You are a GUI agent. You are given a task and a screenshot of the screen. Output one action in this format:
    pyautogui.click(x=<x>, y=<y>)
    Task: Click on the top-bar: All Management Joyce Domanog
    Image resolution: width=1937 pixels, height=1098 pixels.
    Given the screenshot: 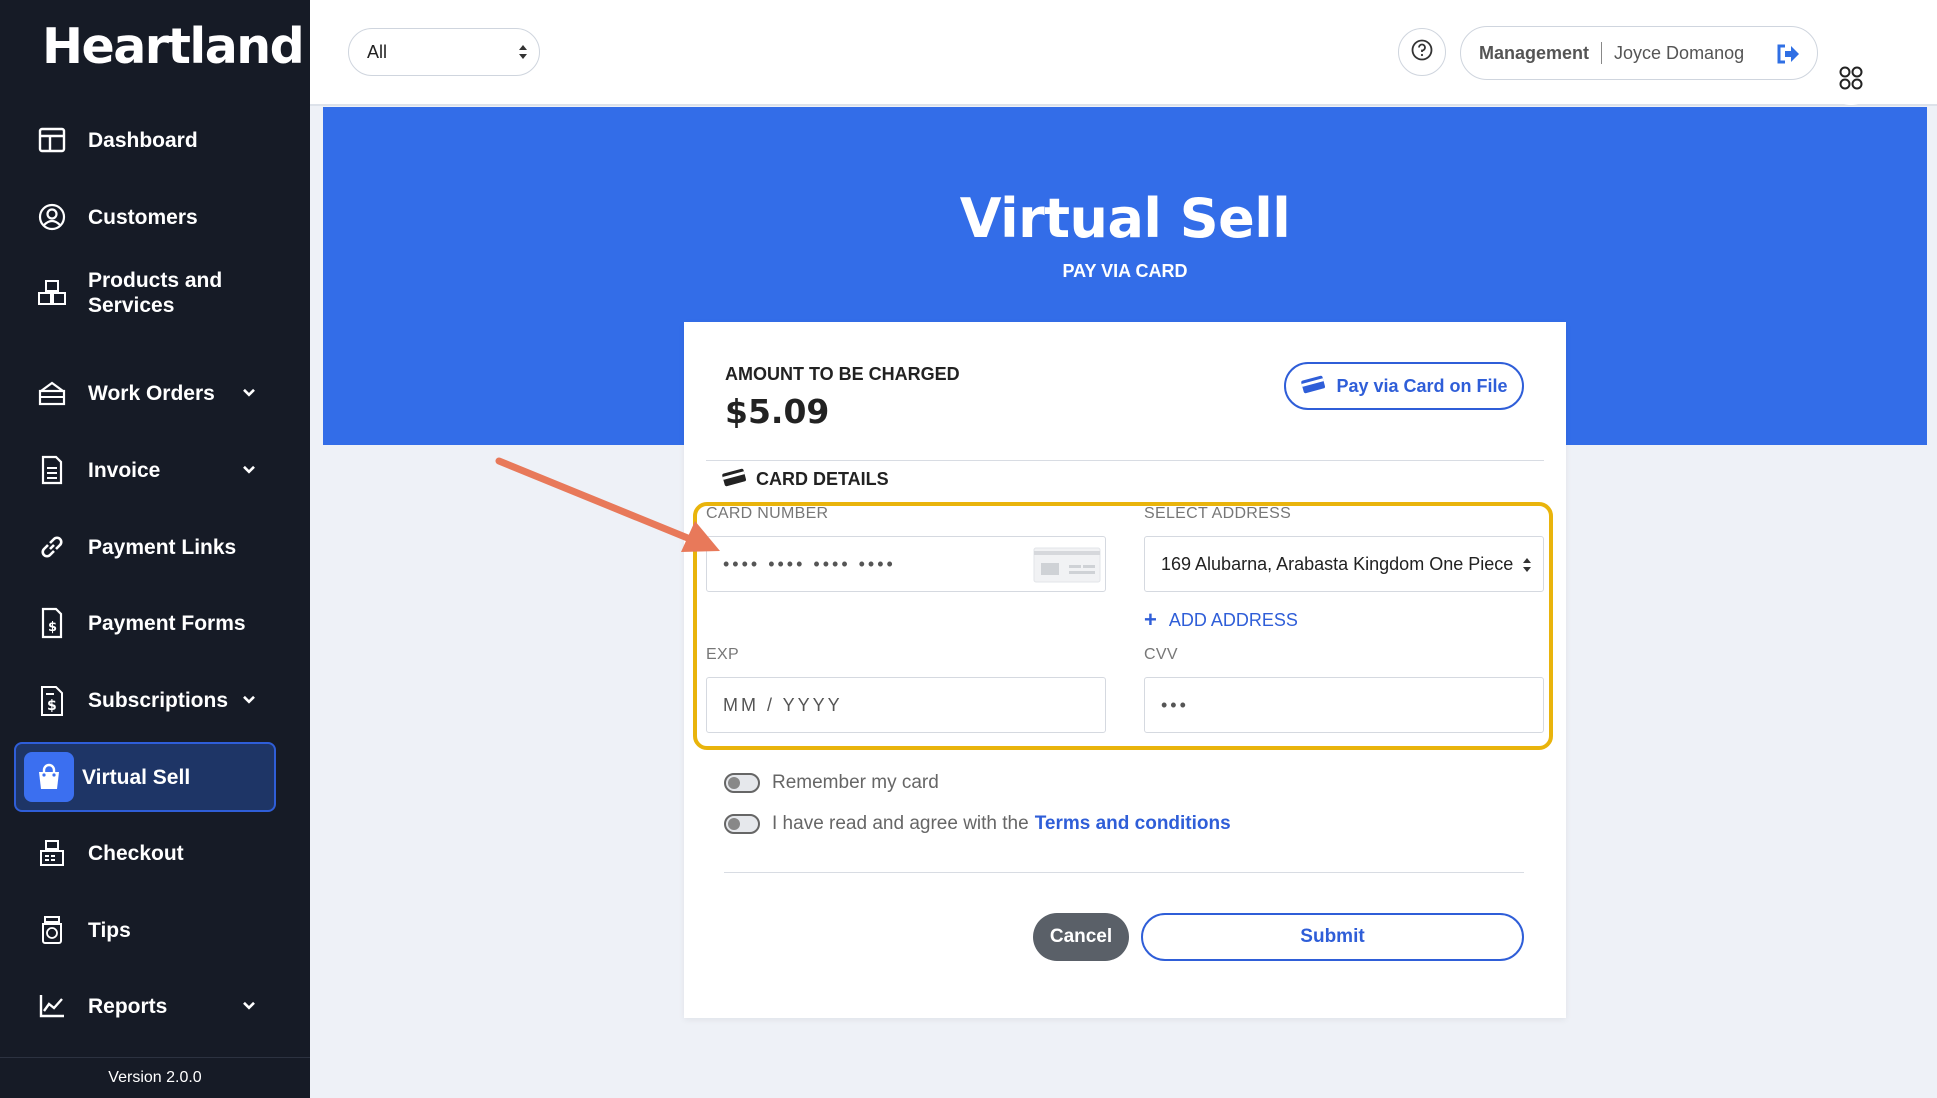 What is the action you would take?
    pyautogui.click(x=1123, y=53)
    